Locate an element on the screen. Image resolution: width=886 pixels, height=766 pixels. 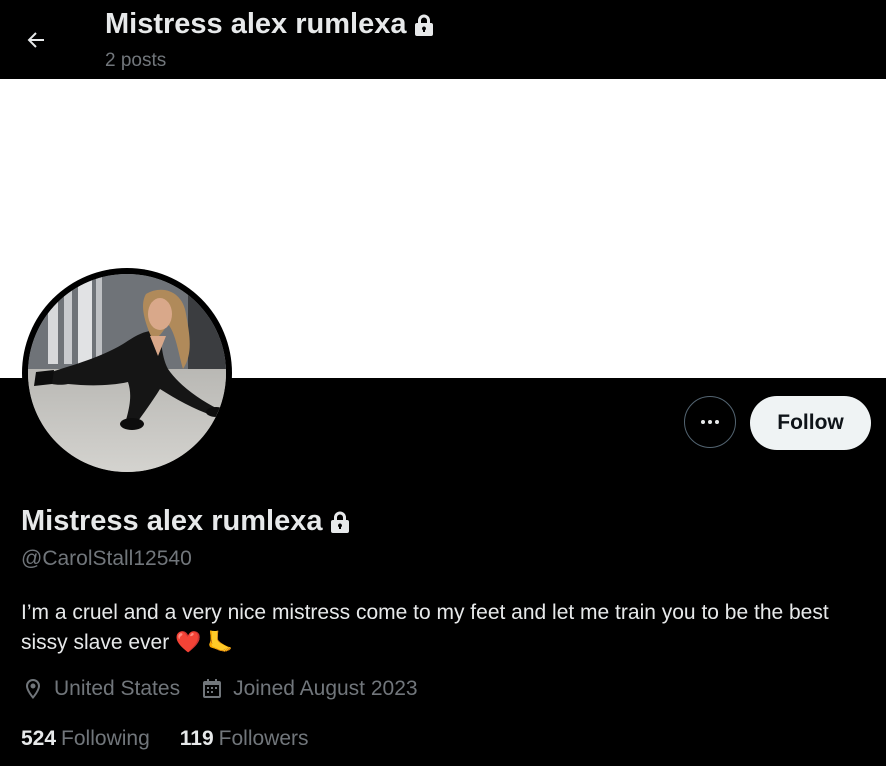
back-button is located at coordinates (36, 40).